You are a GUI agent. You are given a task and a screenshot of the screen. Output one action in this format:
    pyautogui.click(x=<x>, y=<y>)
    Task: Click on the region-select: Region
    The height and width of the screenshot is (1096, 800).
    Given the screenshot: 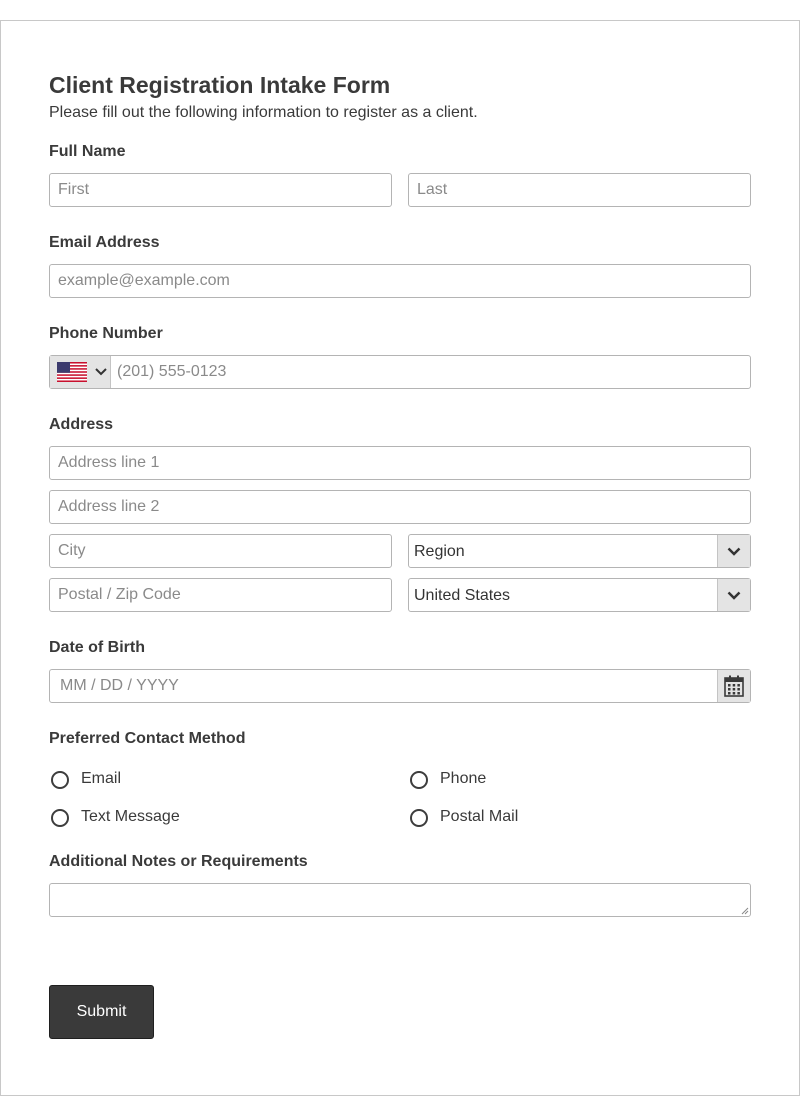 What is the action you would take?
    pyautogui.click(x=579, y=551)
    